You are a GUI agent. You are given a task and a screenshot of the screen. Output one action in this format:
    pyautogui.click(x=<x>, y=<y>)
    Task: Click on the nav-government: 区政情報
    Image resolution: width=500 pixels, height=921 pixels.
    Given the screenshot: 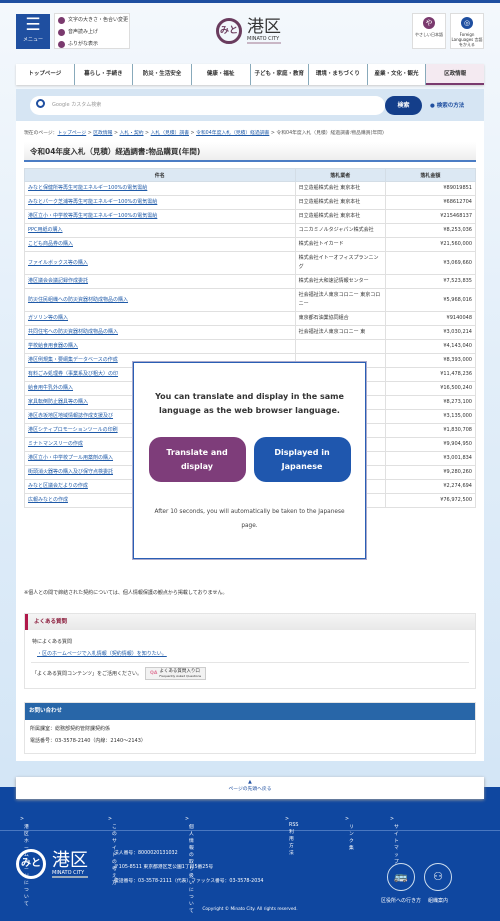 What is the action you would take?
    pyautogui.click(x=455, y=74)
    